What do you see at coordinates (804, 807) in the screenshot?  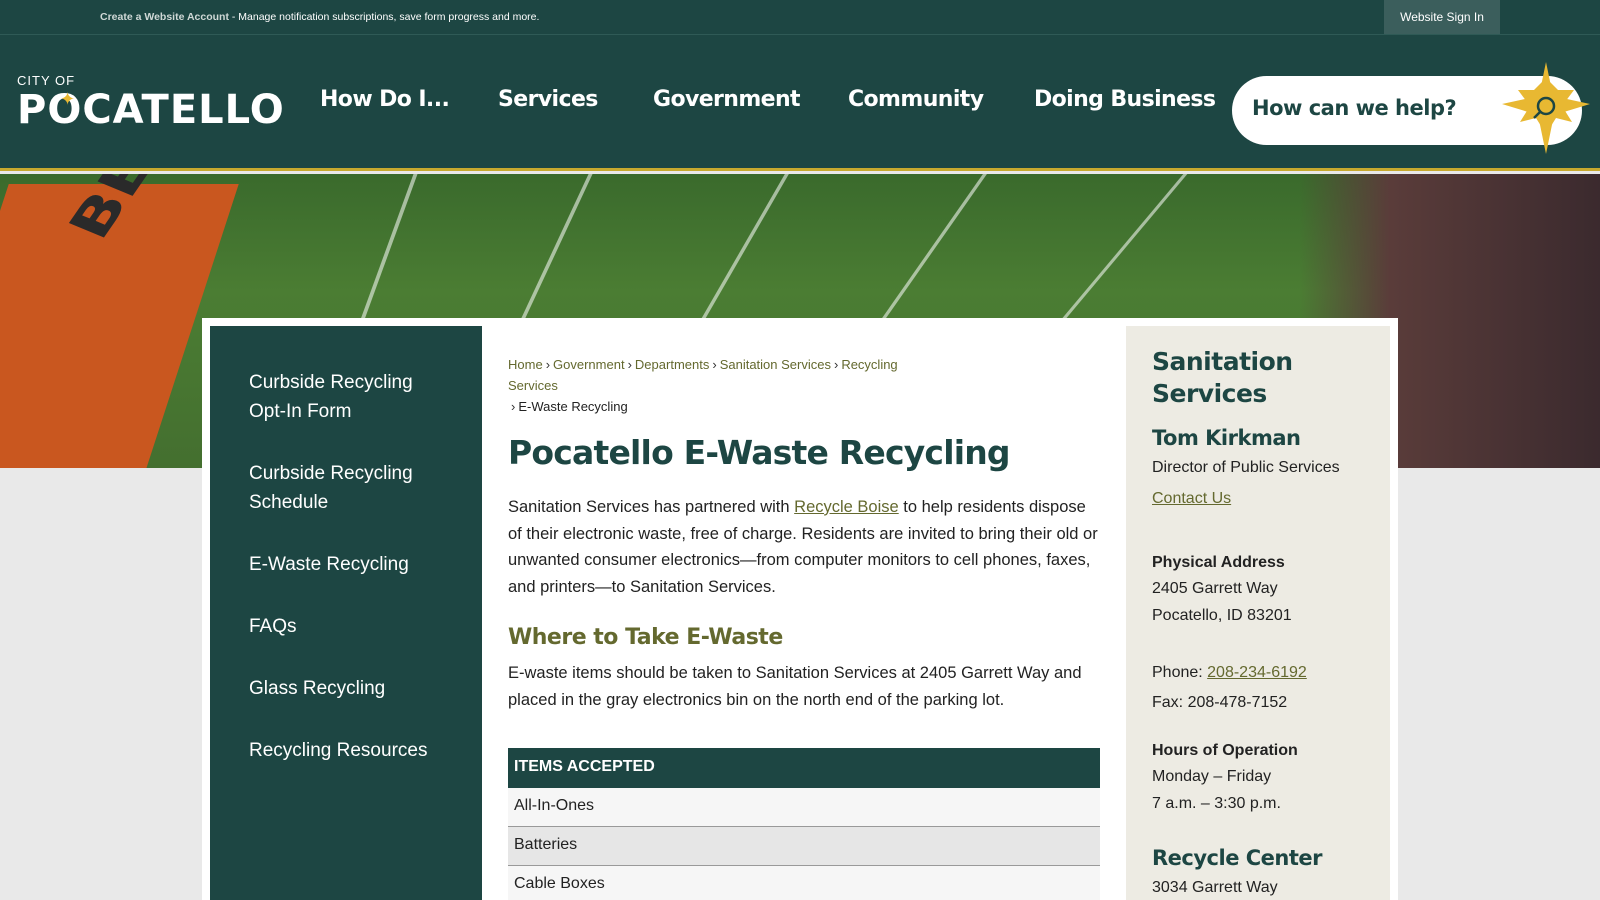 I see `table-row: All-In-Ones` at bounding box center [804, 807].